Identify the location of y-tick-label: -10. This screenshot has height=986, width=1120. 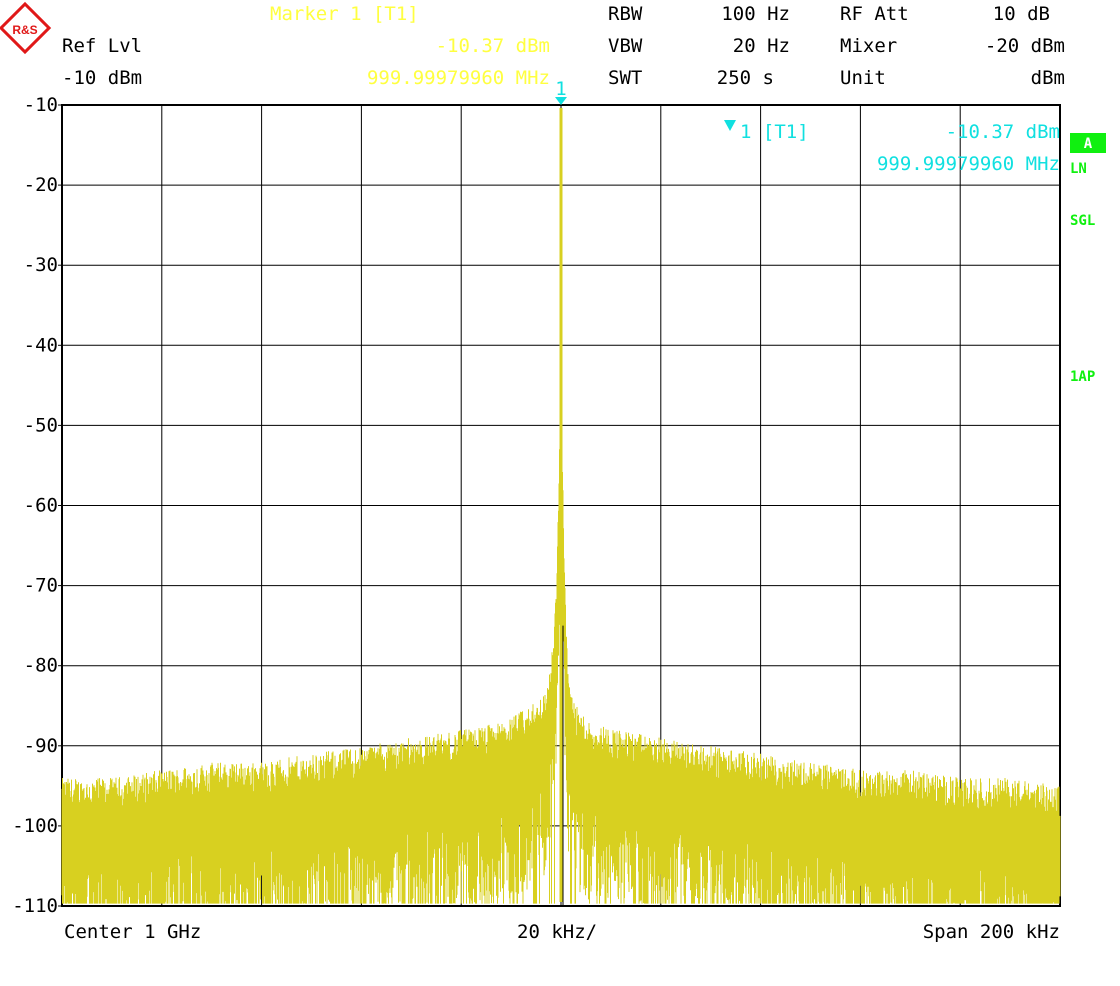
(41, 105).